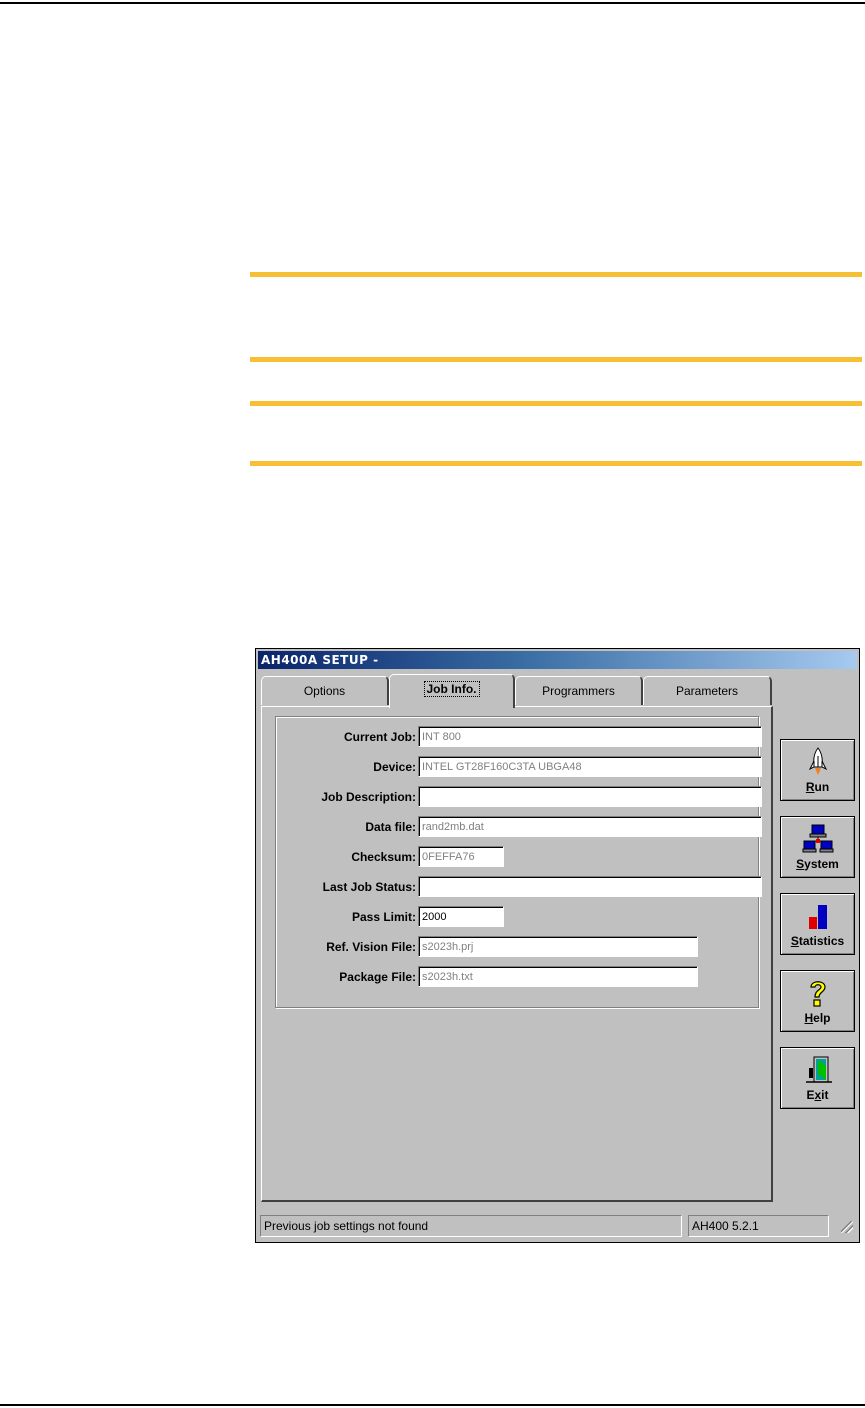 The image size is (865, 1408). I want to click on tab-job-info-label: Job Info., so click(451, 689).